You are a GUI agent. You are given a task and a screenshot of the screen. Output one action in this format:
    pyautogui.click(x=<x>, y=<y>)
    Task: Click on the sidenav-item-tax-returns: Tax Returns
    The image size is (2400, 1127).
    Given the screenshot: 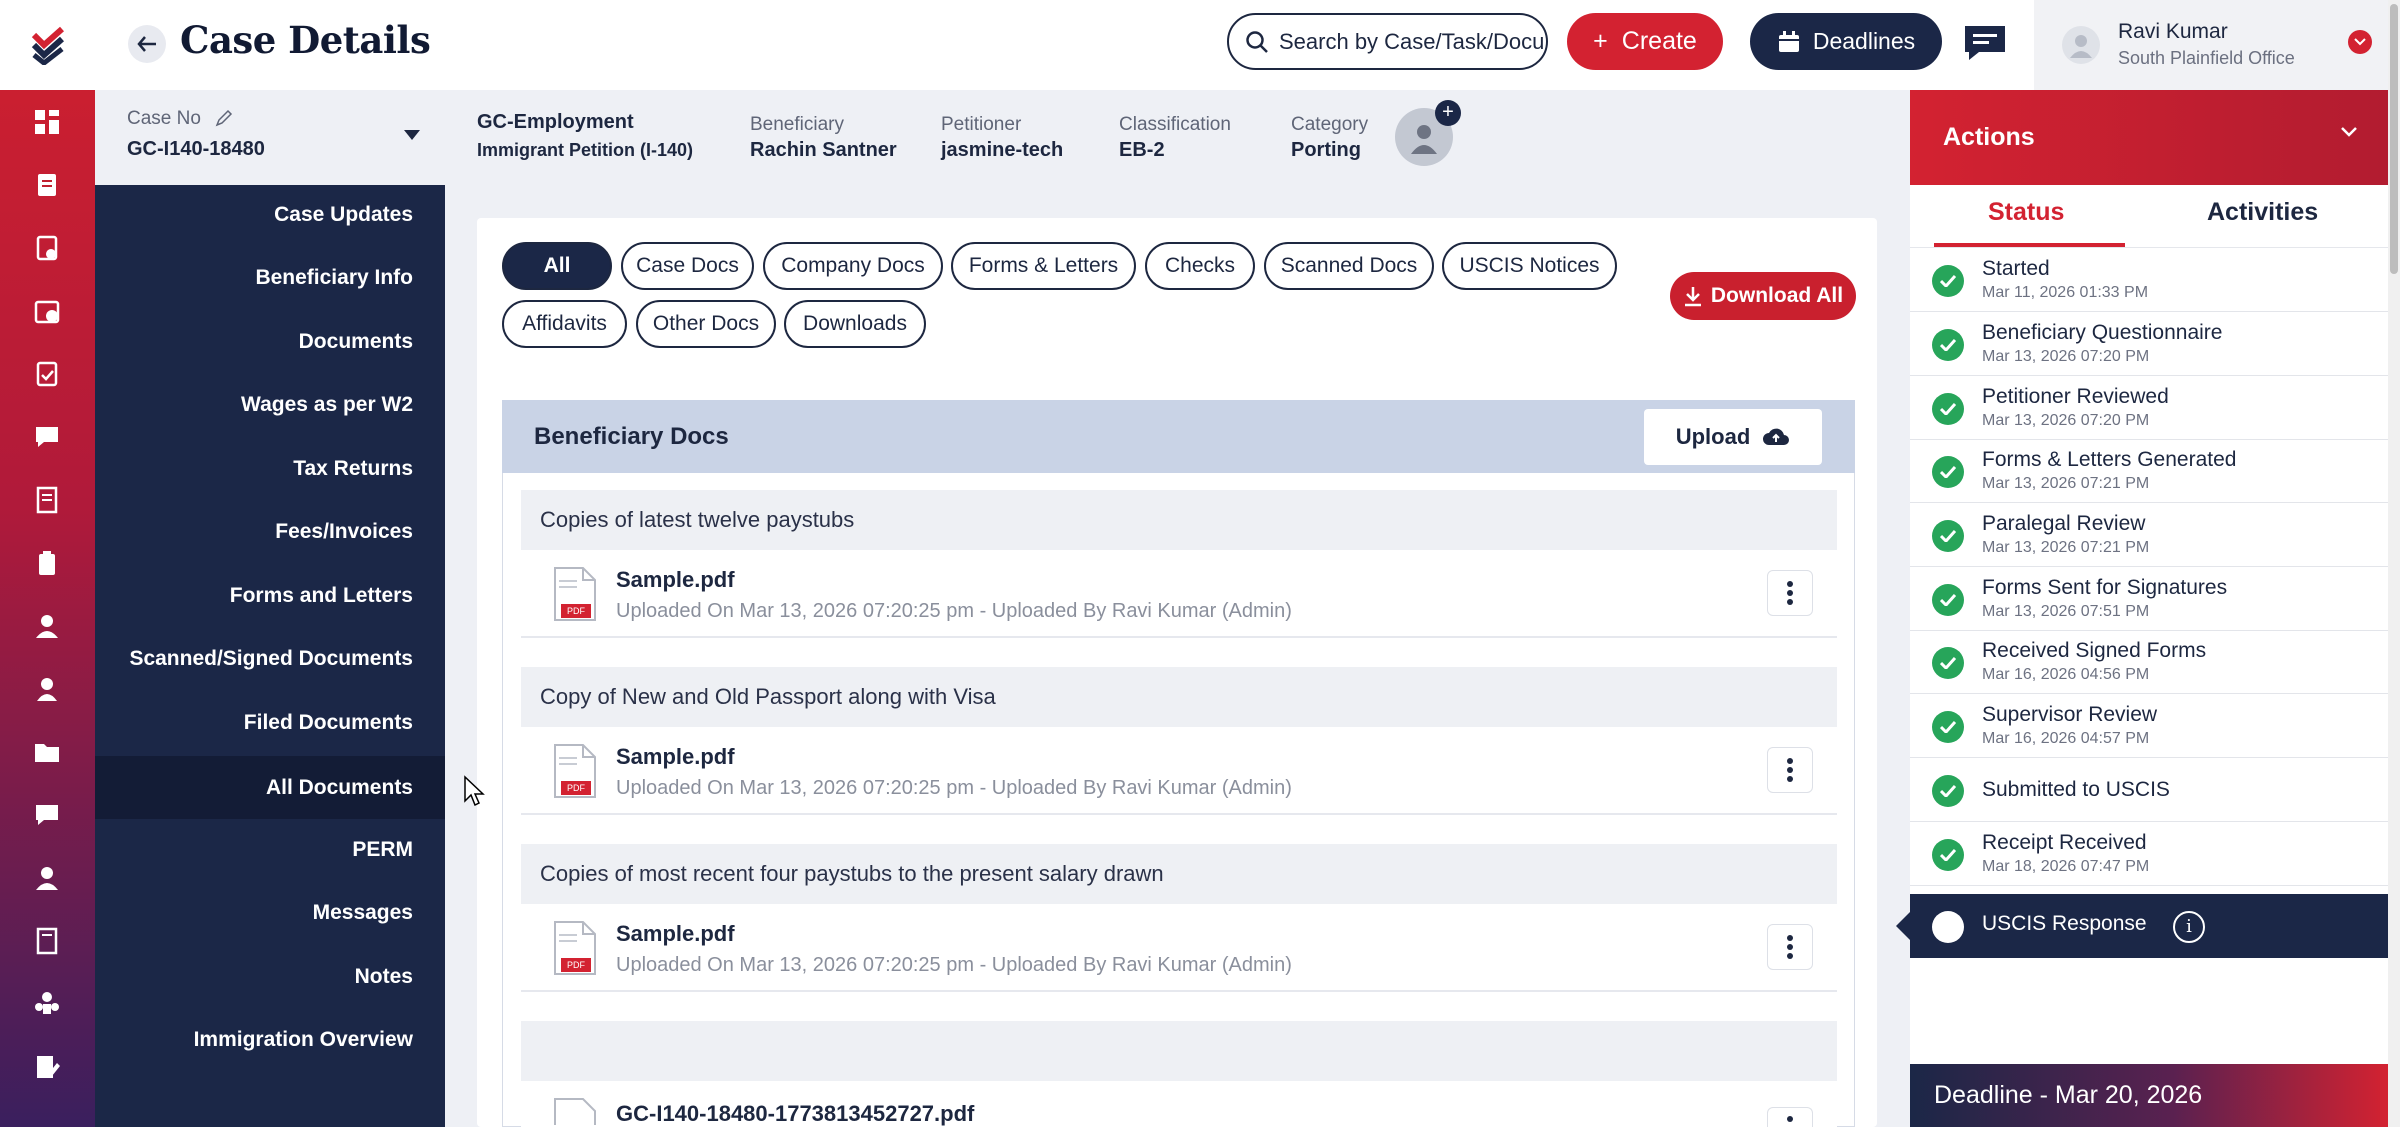 What is the action you would take?
    pyautogui.click(x=353, y=469)
    